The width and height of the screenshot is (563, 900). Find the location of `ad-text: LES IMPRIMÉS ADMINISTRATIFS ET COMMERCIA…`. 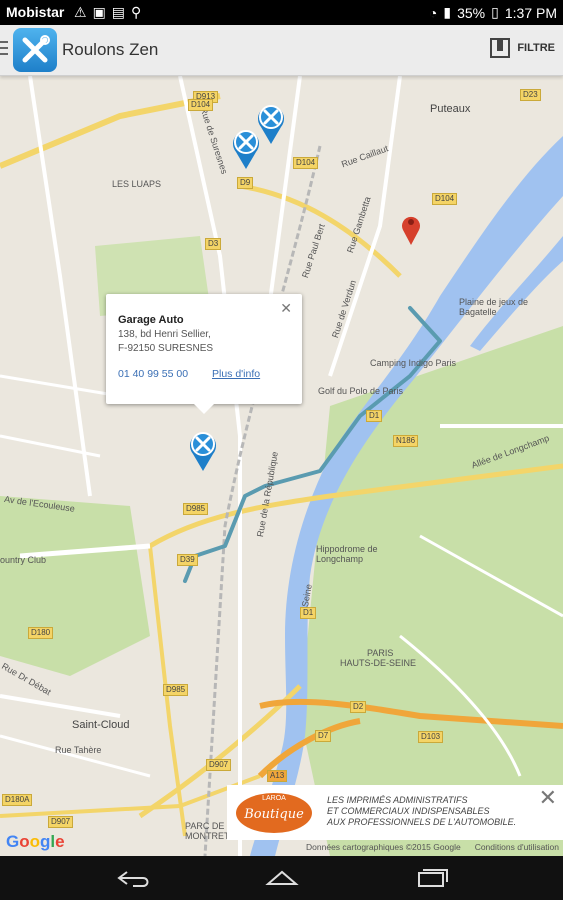

ad-text: LES IMPRIMÉS ADMINISTRATIFS ET COMMERCIA… is located at coordinates (421, 811).